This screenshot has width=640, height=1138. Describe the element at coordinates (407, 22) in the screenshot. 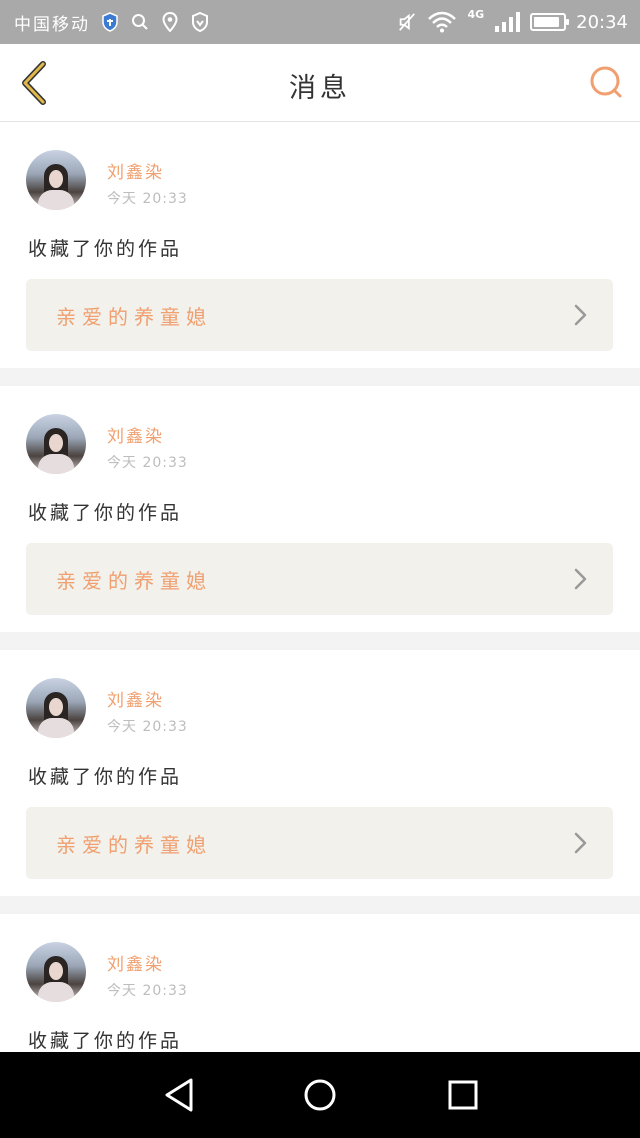

I see `mute-icon` at that location.